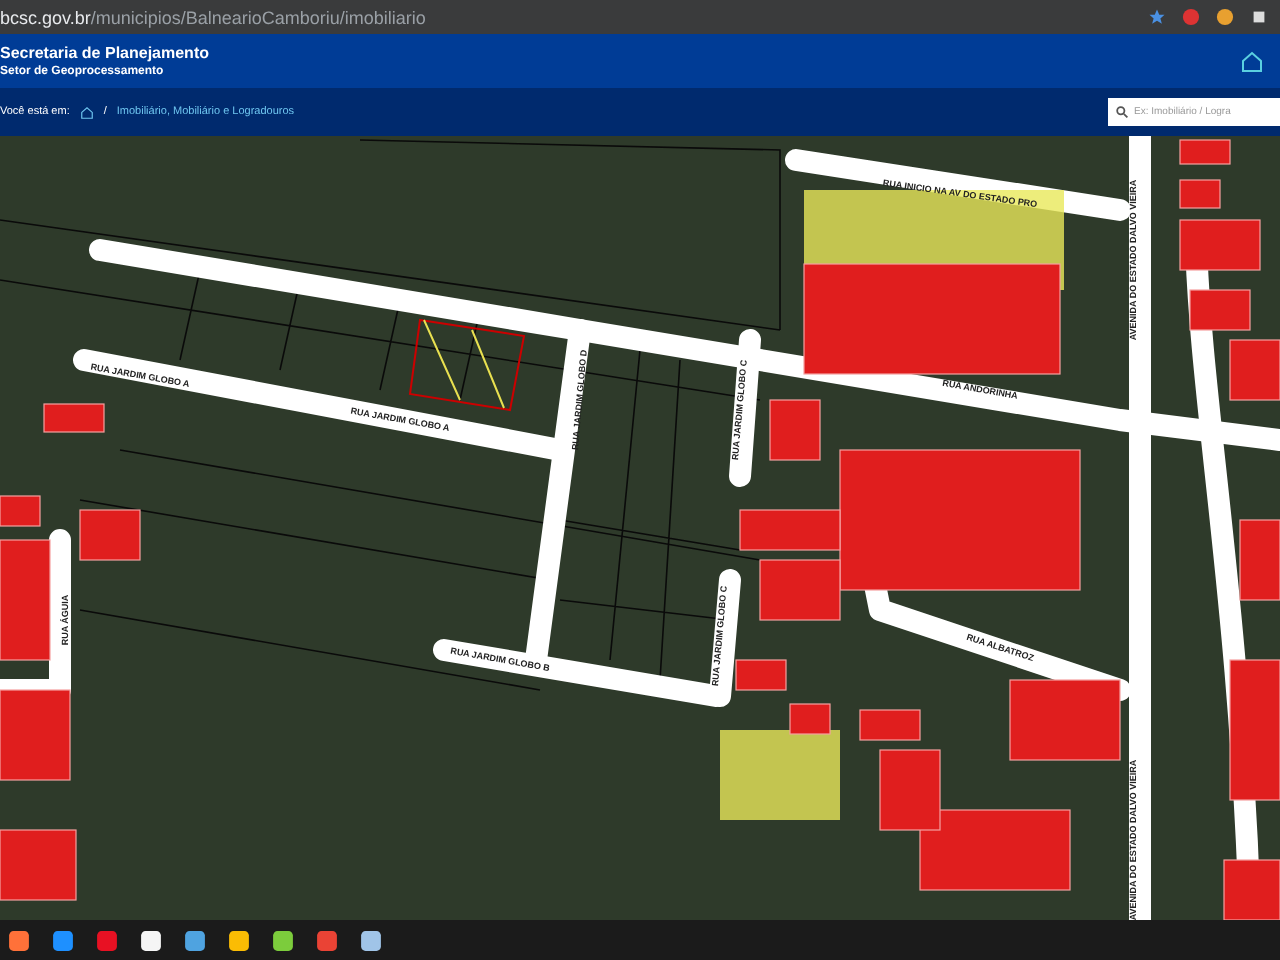 Image resolution: width=1280 pixels, height=960 pixels. I want to click on selected-lot-drawing, so click(467, 365).